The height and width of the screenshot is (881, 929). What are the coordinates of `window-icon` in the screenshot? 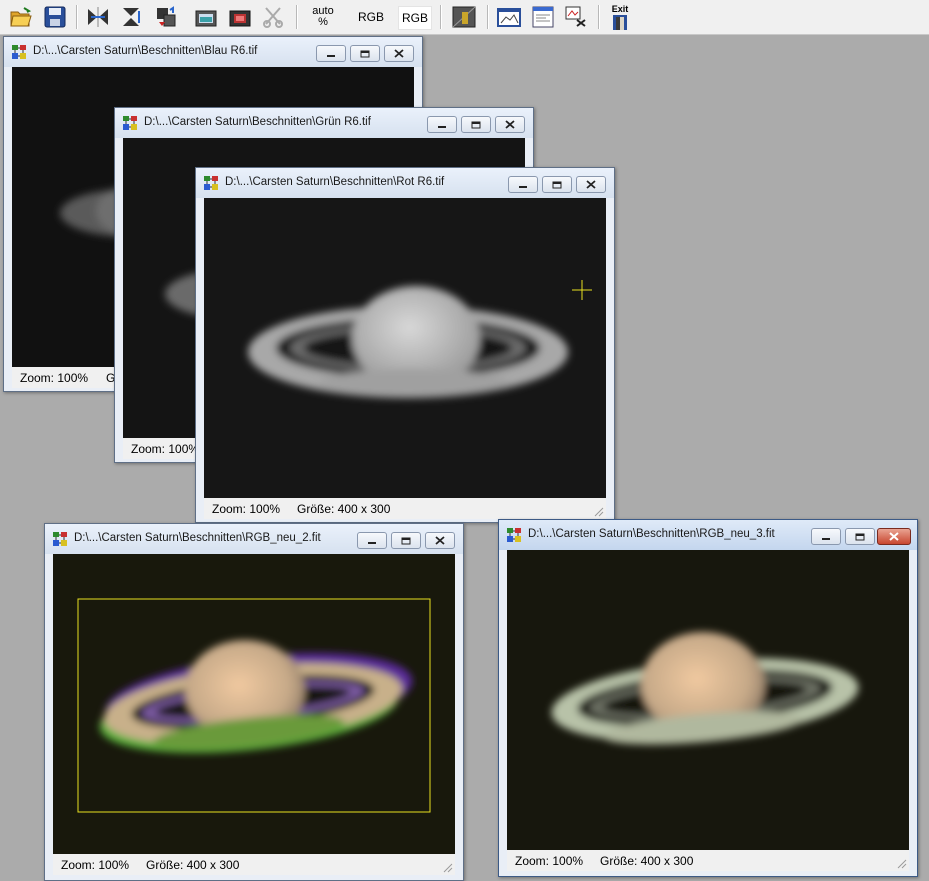 It's located at (509, 17).